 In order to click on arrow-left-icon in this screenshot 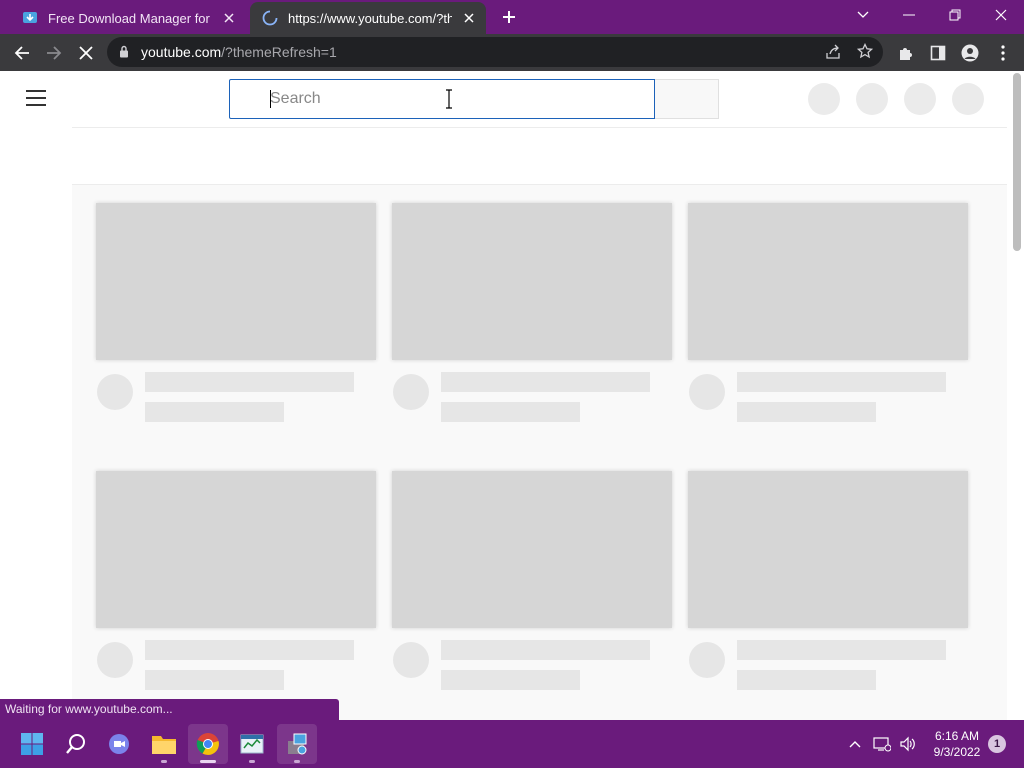, I will do `click(21, 53)`.